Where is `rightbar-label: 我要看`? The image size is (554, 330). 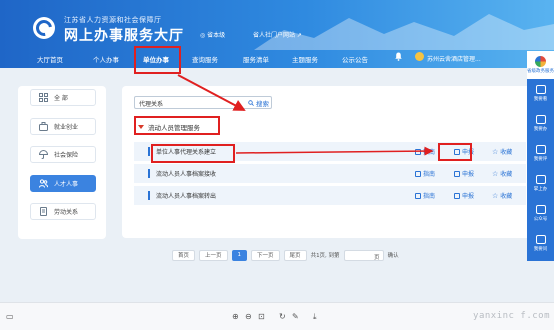
rightbar-label: 我要看 is located at coordinates (540, 99).